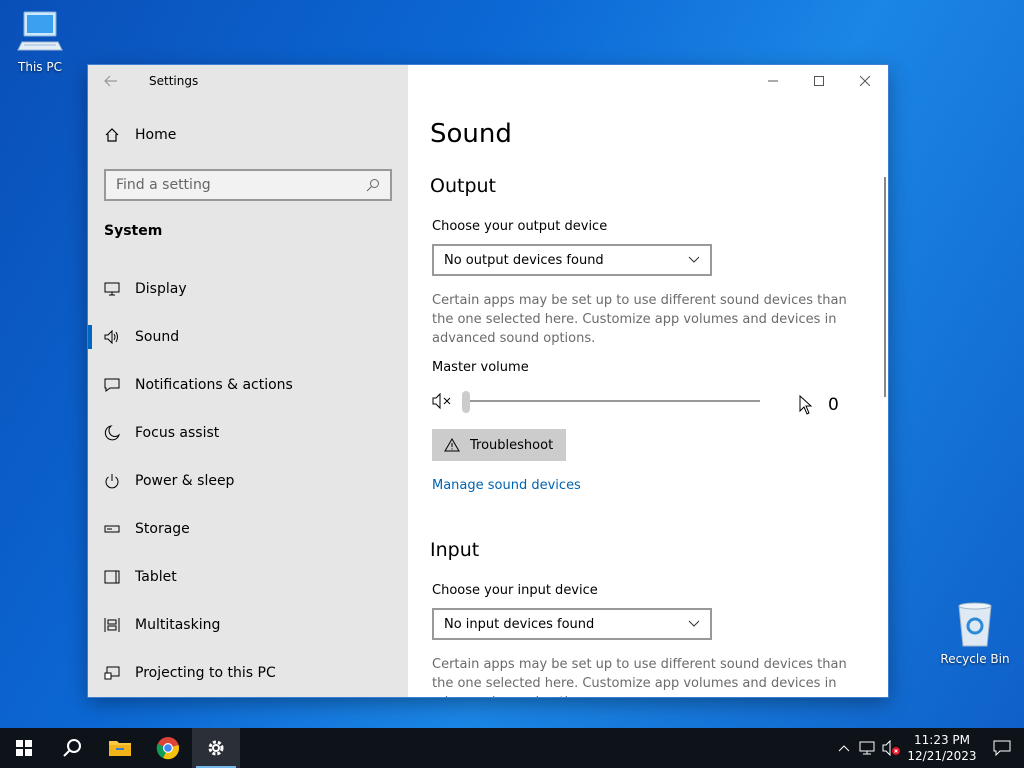 The height and width of the screenshot is (768, 1024). Describe the element at coordinates (642, 403) in the screenshot. I see `master-volume-control: 0` at that location.